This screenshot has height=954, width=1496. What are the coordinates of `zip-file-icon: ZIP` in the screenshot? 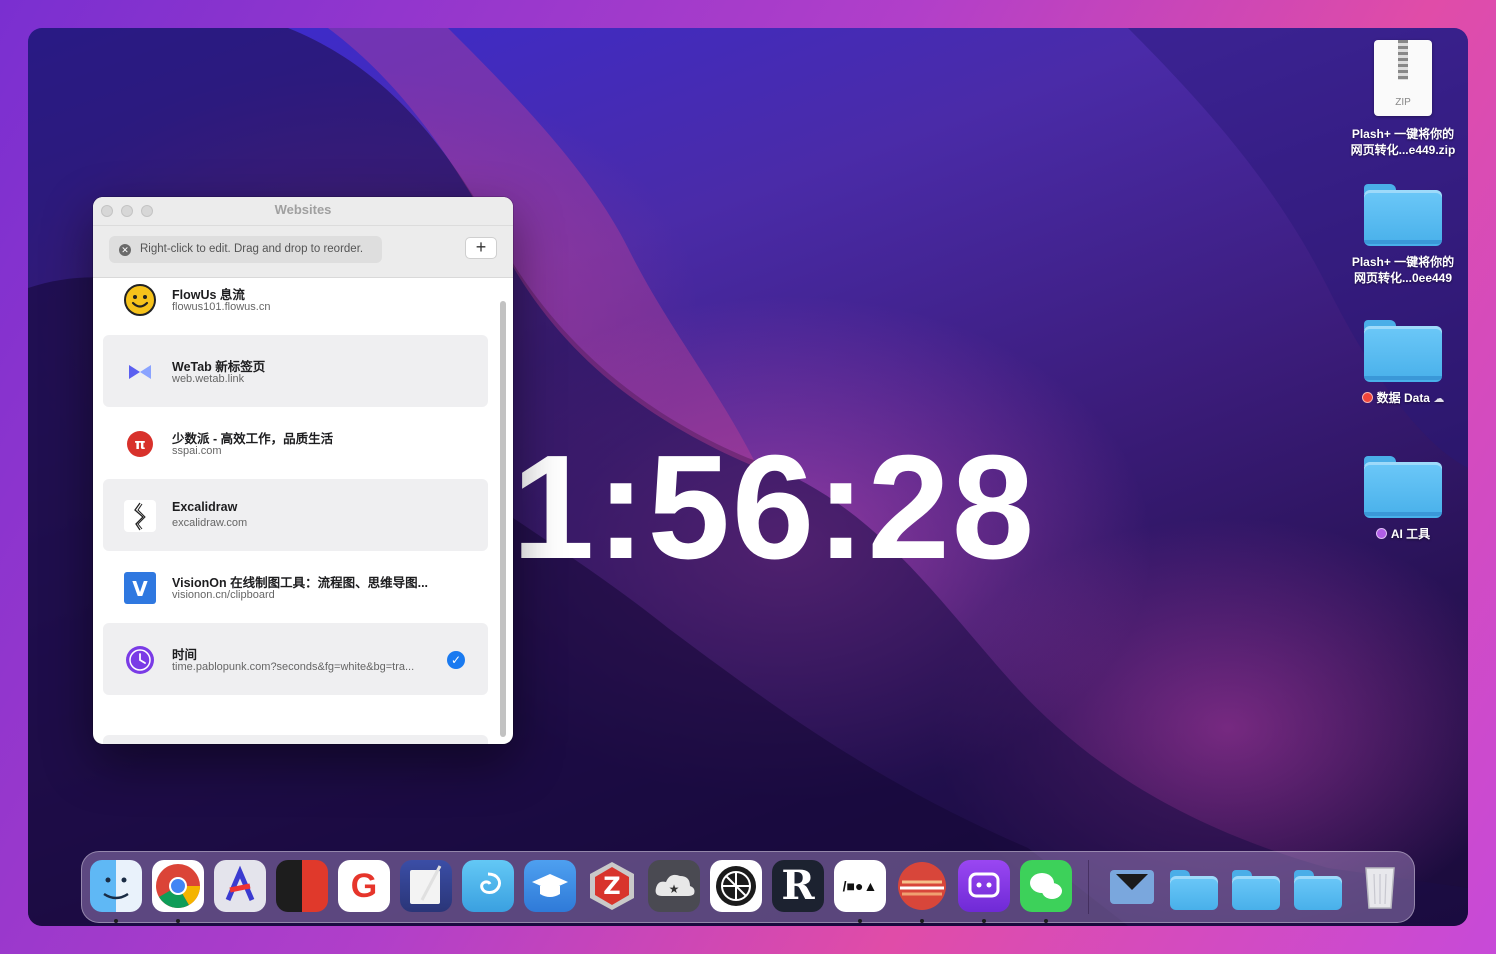 It's located at (1403, 78).